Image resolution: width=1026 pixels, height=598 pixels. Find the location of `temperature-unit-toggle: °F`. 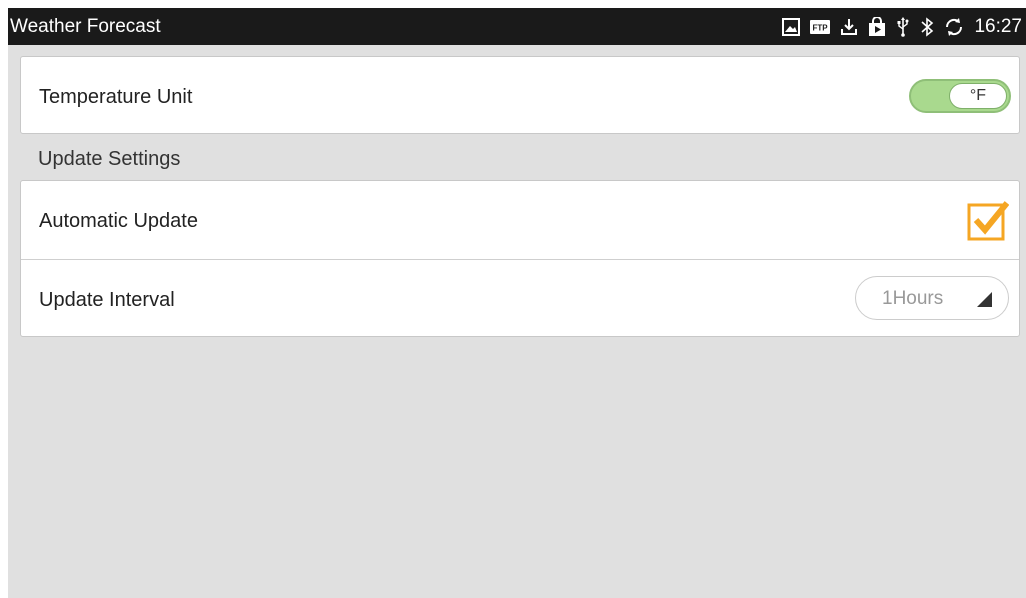

temperature-unit-toggle: °F is located at coordinates (960, 96).